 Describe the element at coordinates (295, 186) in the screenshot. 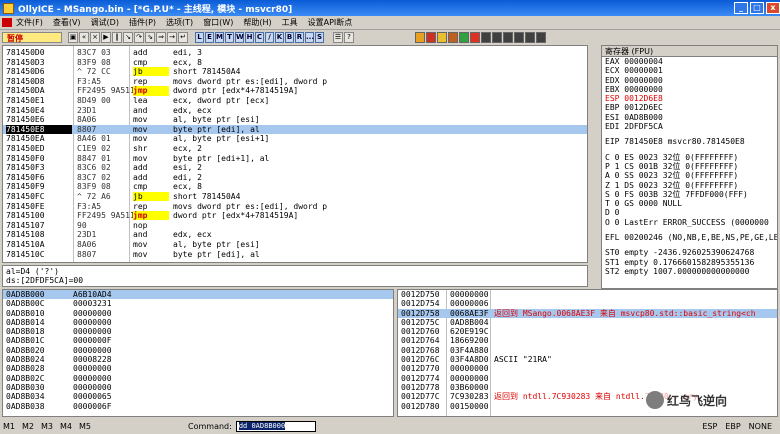

I see `disasm-row: 781450F9 83F9 08 cmp ecx, 8` at that location.